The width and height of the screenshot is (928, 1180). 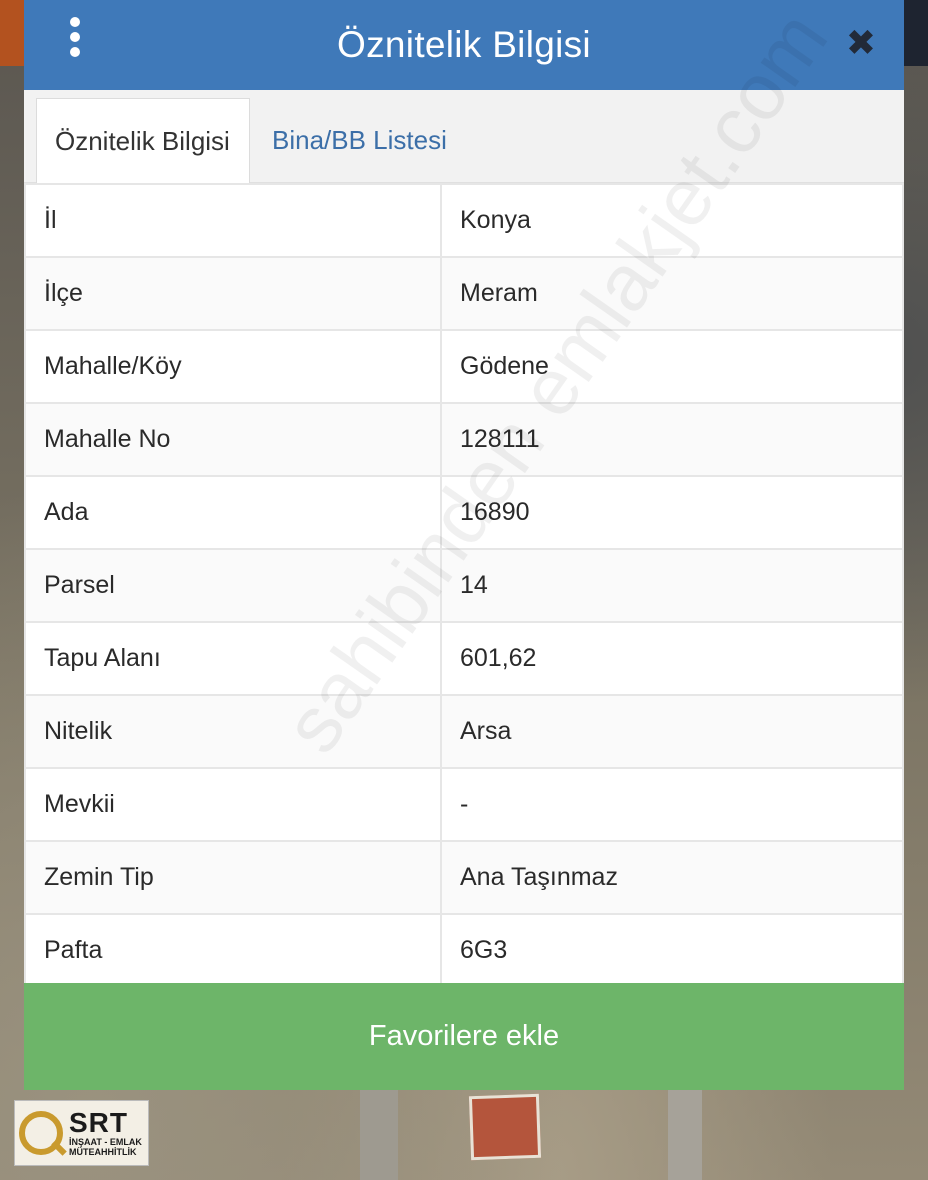 What do you see at coordinates (233, 512) in the screenshot?
I see `attribute-key: Ada` at bounding box center [233, 512].